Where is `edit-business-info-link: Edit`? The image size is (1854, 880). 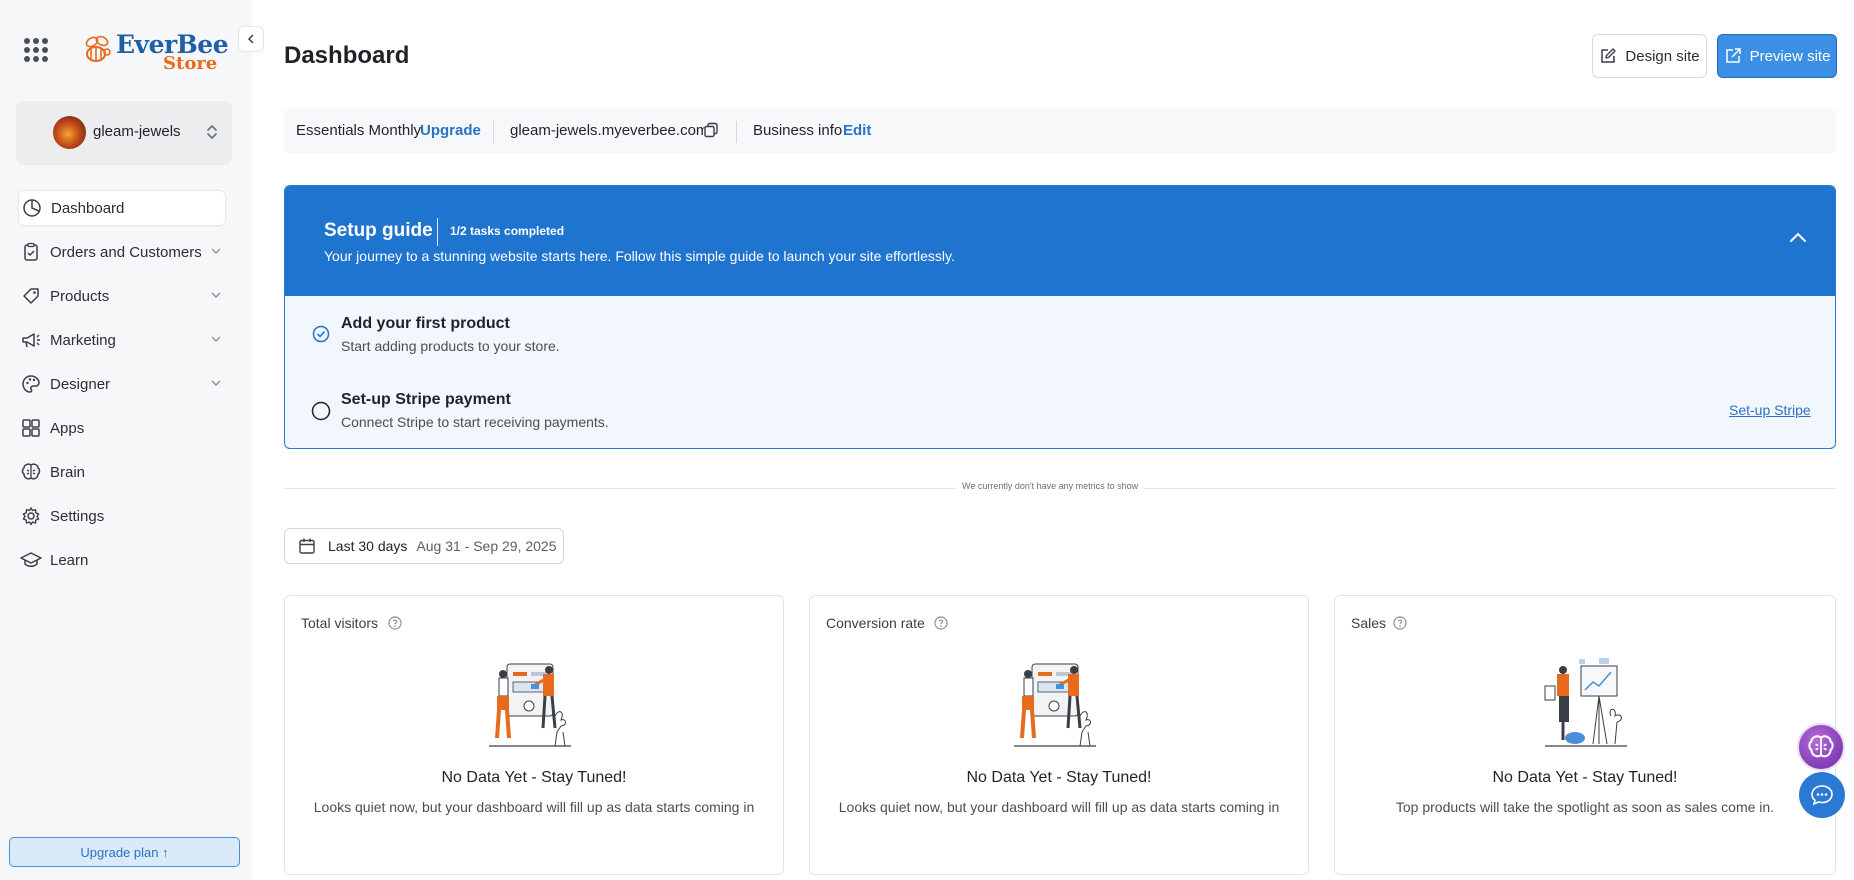
edit-business-info-link: Edit is located at coordinates (857, 130).